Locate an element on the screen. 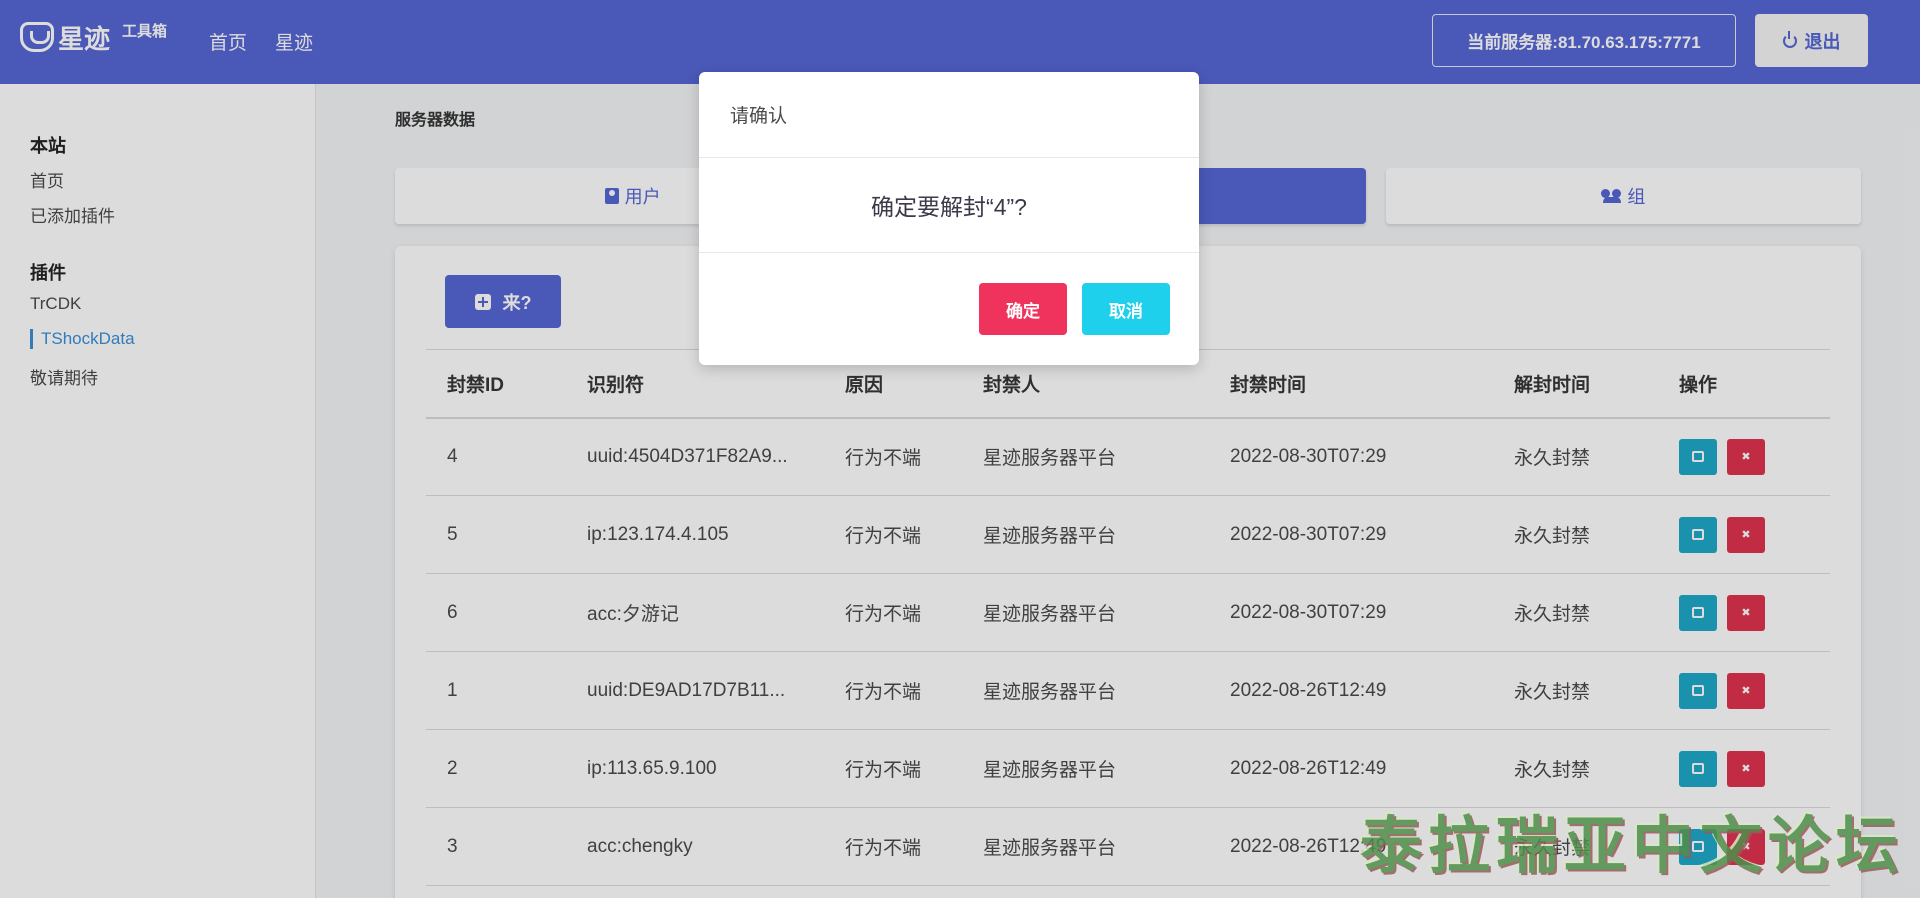 This screenshot has width=1920, height=898. cancel-button: 取消 is located at coordinates (1126, 309).